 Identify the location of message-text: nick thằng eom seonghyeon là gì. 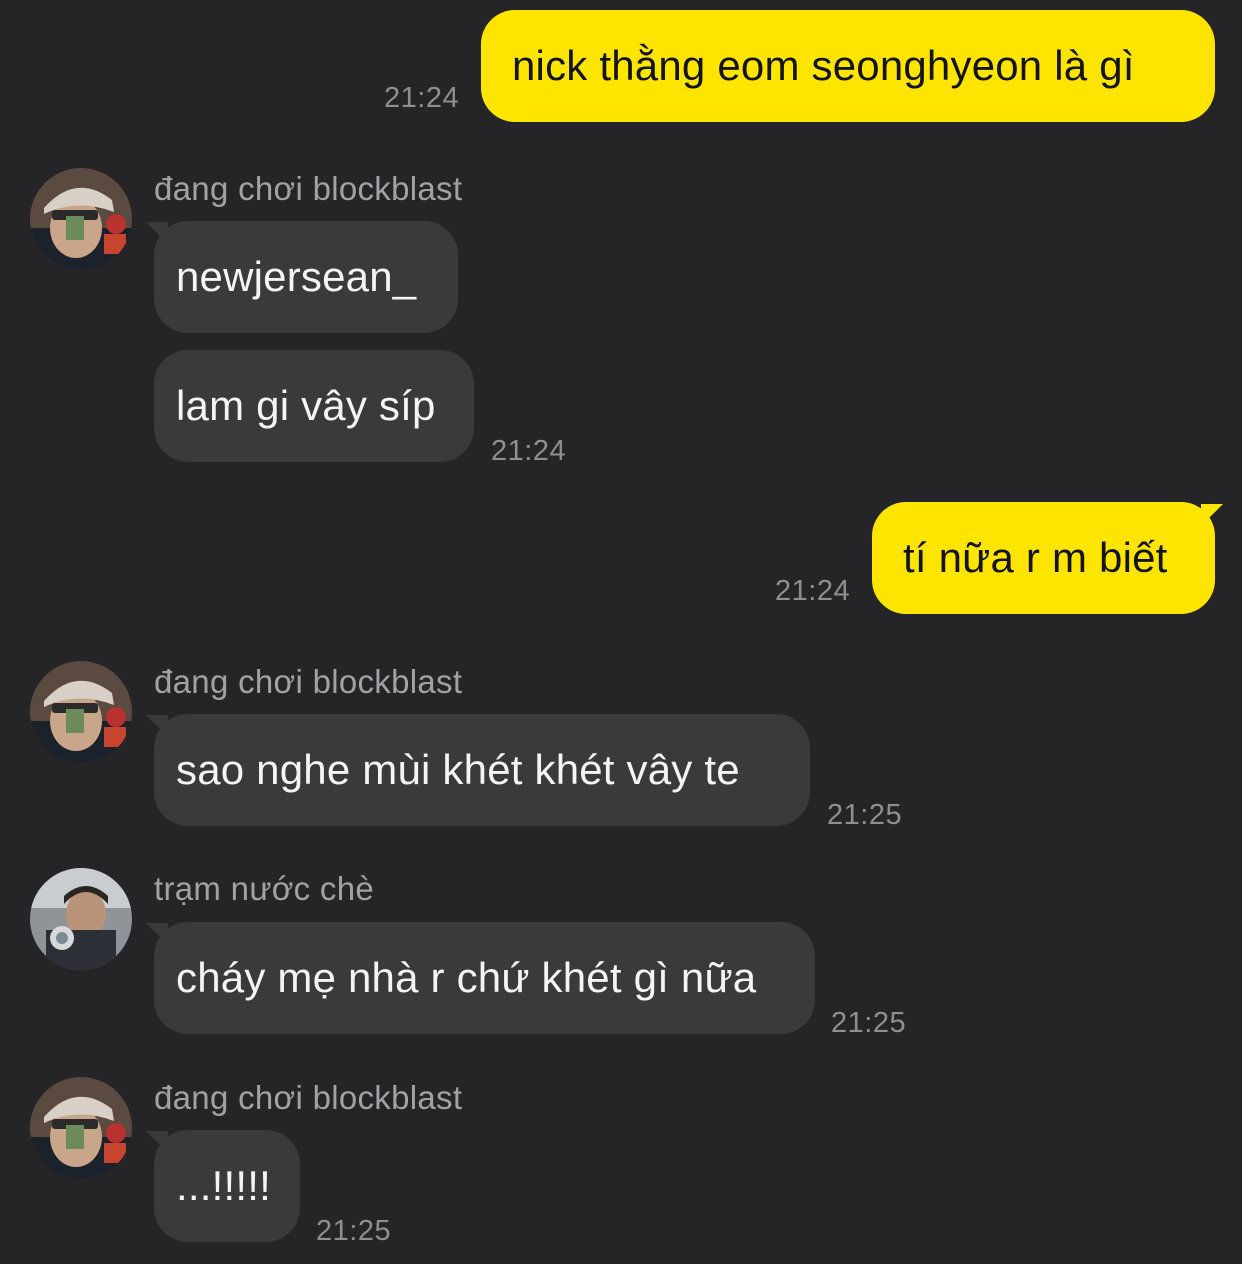
(823, 65).